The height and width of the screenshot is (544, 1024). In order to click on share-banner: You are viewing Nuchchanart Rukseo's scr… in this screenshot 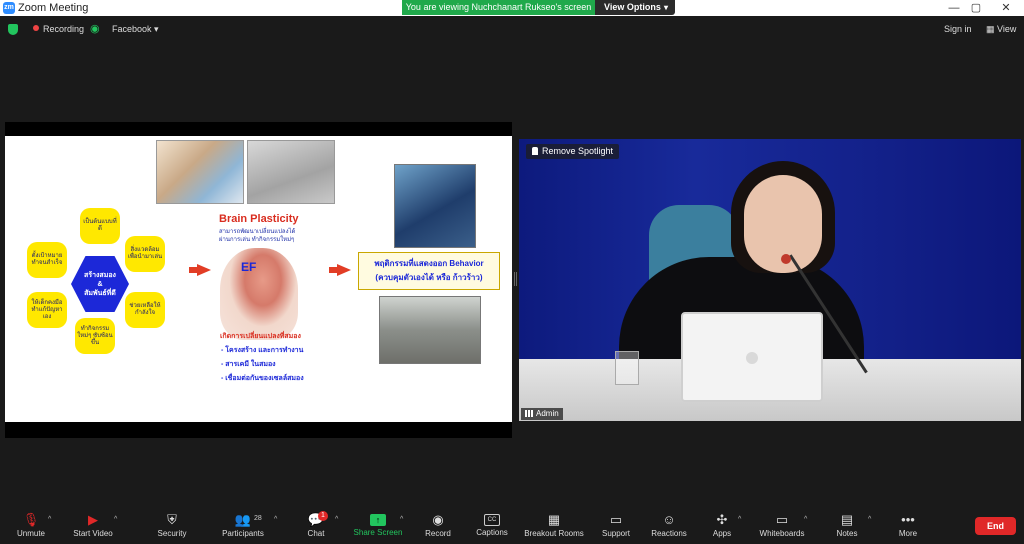, I will do `click(498, 7)`.